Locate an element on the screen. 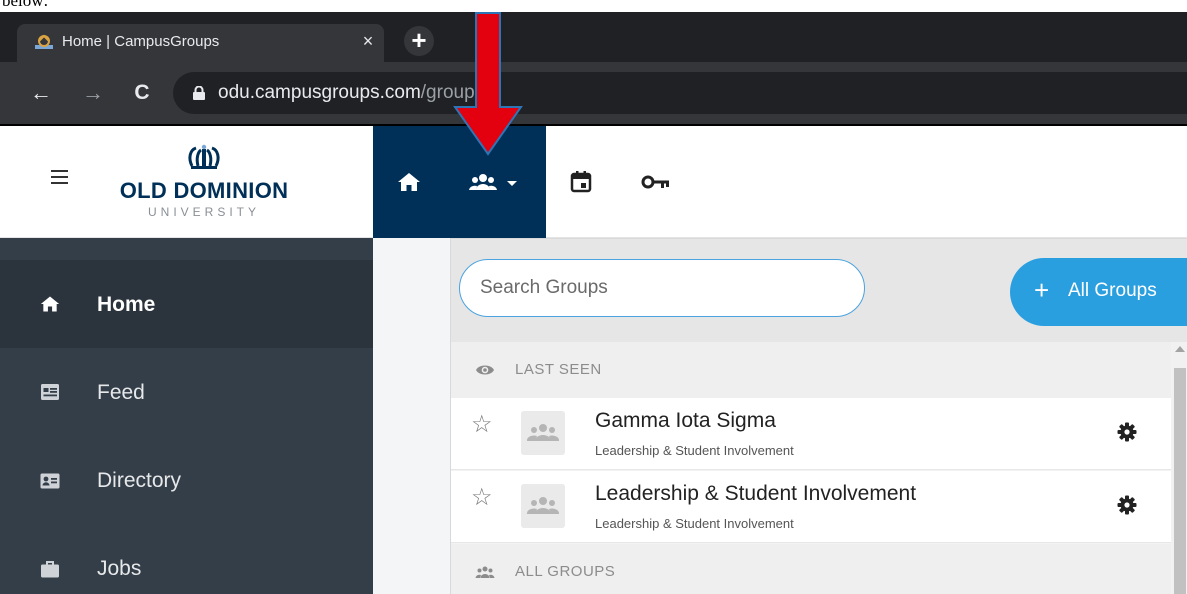  logo-name: OLD DOMINION is located at coordinates (204, 190).